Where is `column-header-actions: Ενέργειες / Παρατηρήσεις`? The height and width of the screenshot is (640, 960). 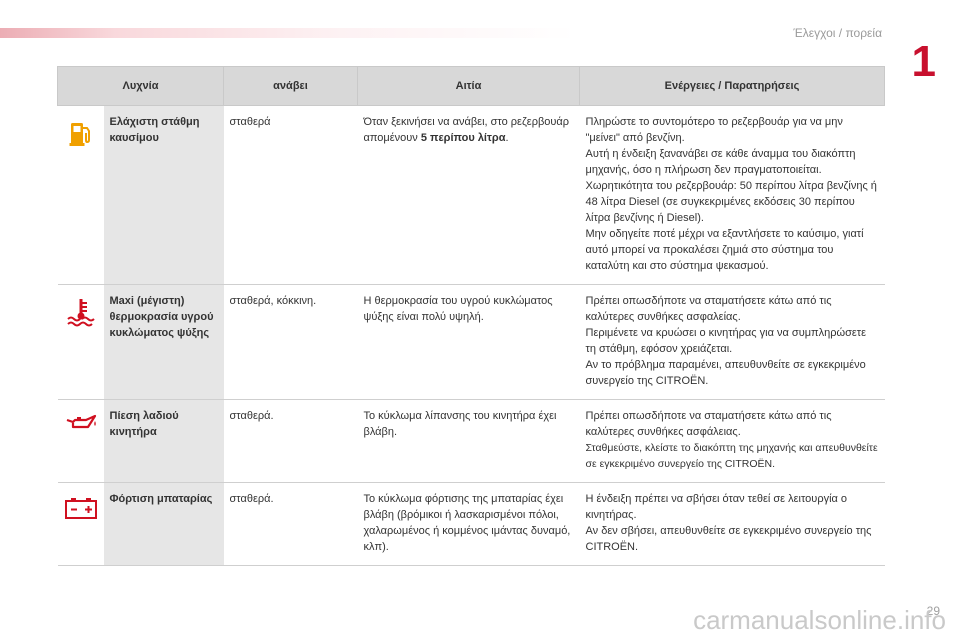 column-header-actions: Ενέργειες / Παρατηρήσεις is located at coordinates (732, 86).